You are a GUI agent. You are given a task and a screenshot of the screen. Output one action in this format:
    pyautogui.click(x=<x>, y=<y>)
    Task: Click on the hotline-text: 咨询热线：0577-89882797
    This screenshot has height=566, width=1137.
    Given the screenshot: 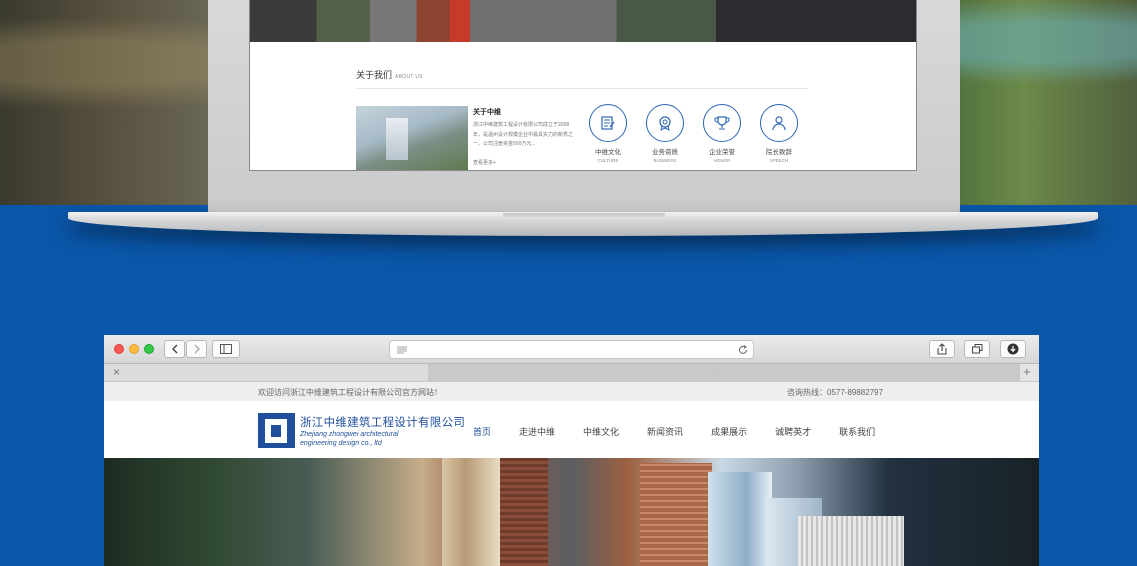 What is the action you would take?
    pyautogui.click(x=835, y=392)
    